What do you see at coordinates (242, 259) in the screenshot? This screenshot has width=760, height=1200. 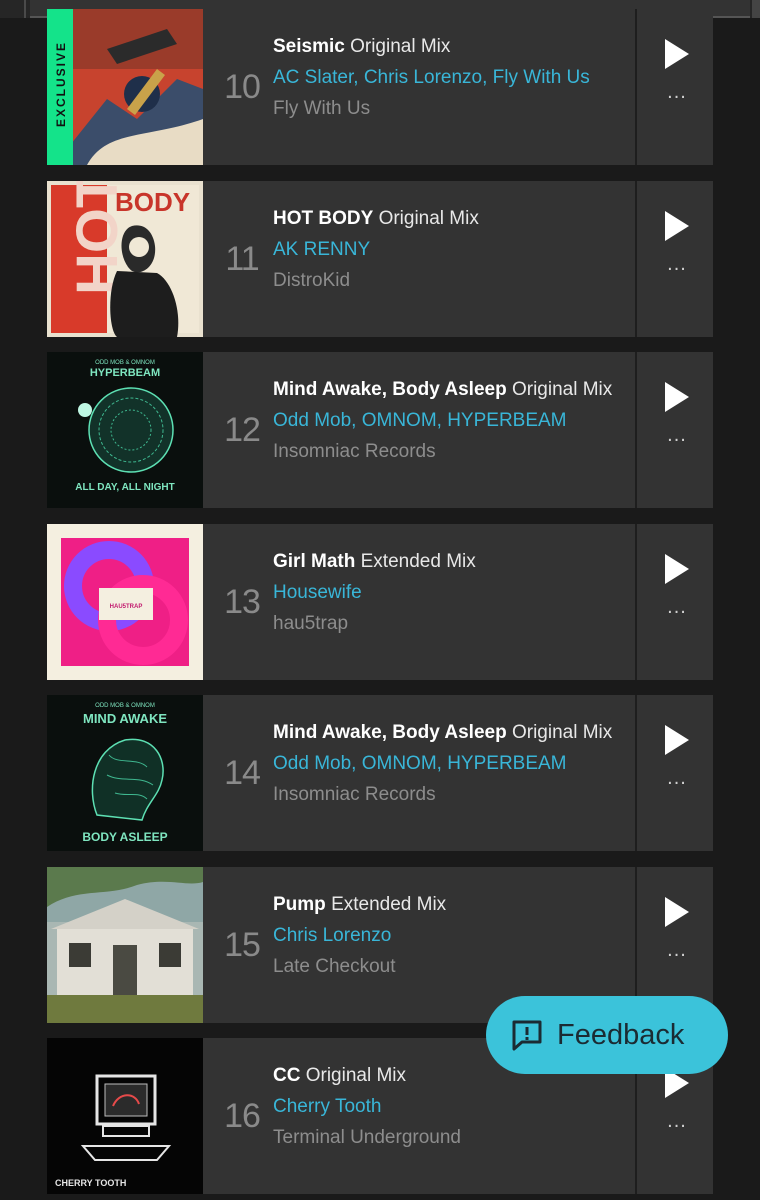 I see `track-rank: 11` at bounding box center [242, 259].